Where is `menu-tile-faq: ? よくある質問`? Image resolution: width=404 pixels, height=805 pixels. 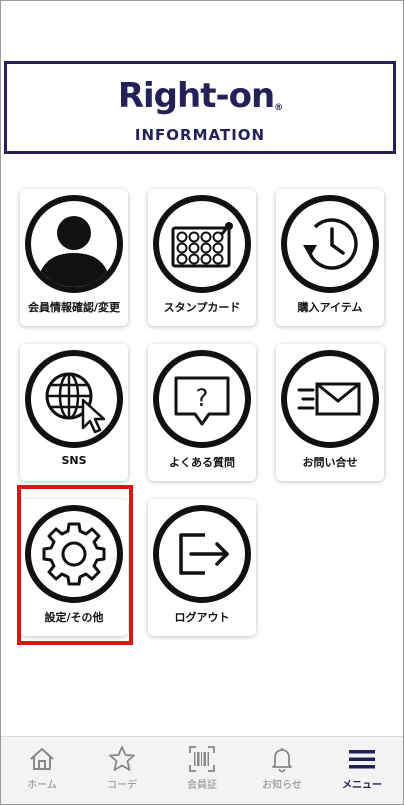 menu-tile-faq: ? よくある質問 is located at coordinates (202, 412).